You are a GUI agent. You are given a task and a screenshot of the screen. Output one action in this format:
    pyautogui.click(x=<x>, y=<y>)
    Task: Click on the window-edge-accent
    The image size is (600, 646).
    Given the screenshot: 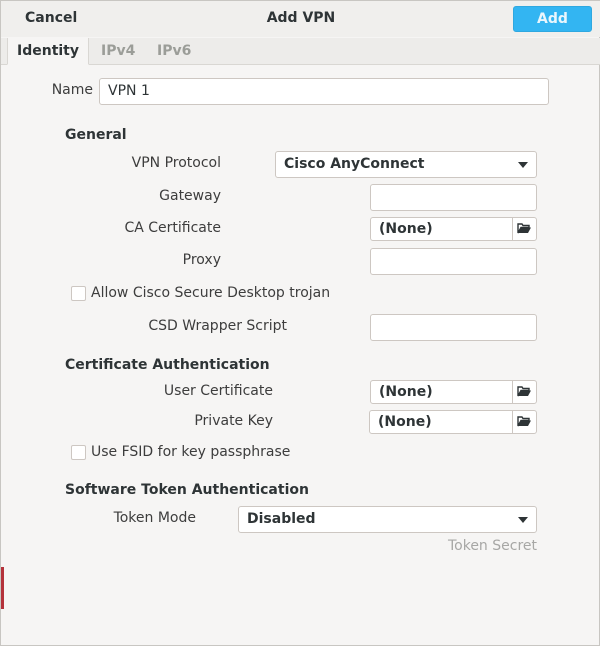 What is the action you would take?
    pyautogui.click(x=2, y=588)
    